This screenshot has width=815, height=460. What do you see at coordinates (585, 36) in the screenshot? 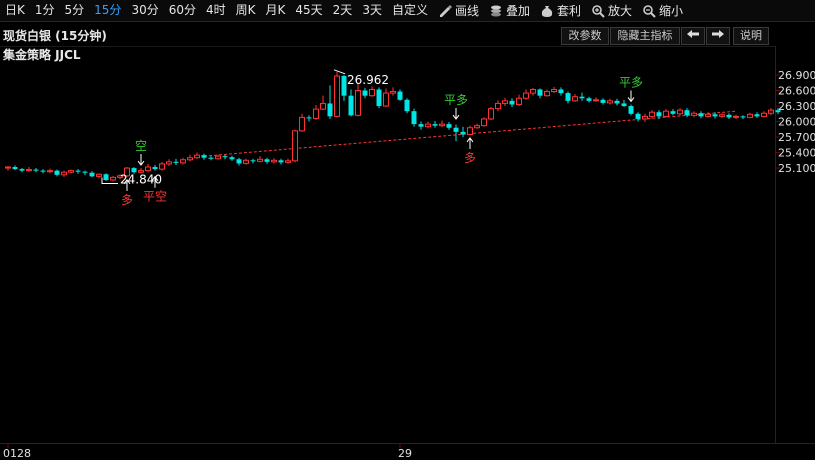
I see `modify-params-button: 改参数` at bounding box center [585, 36].